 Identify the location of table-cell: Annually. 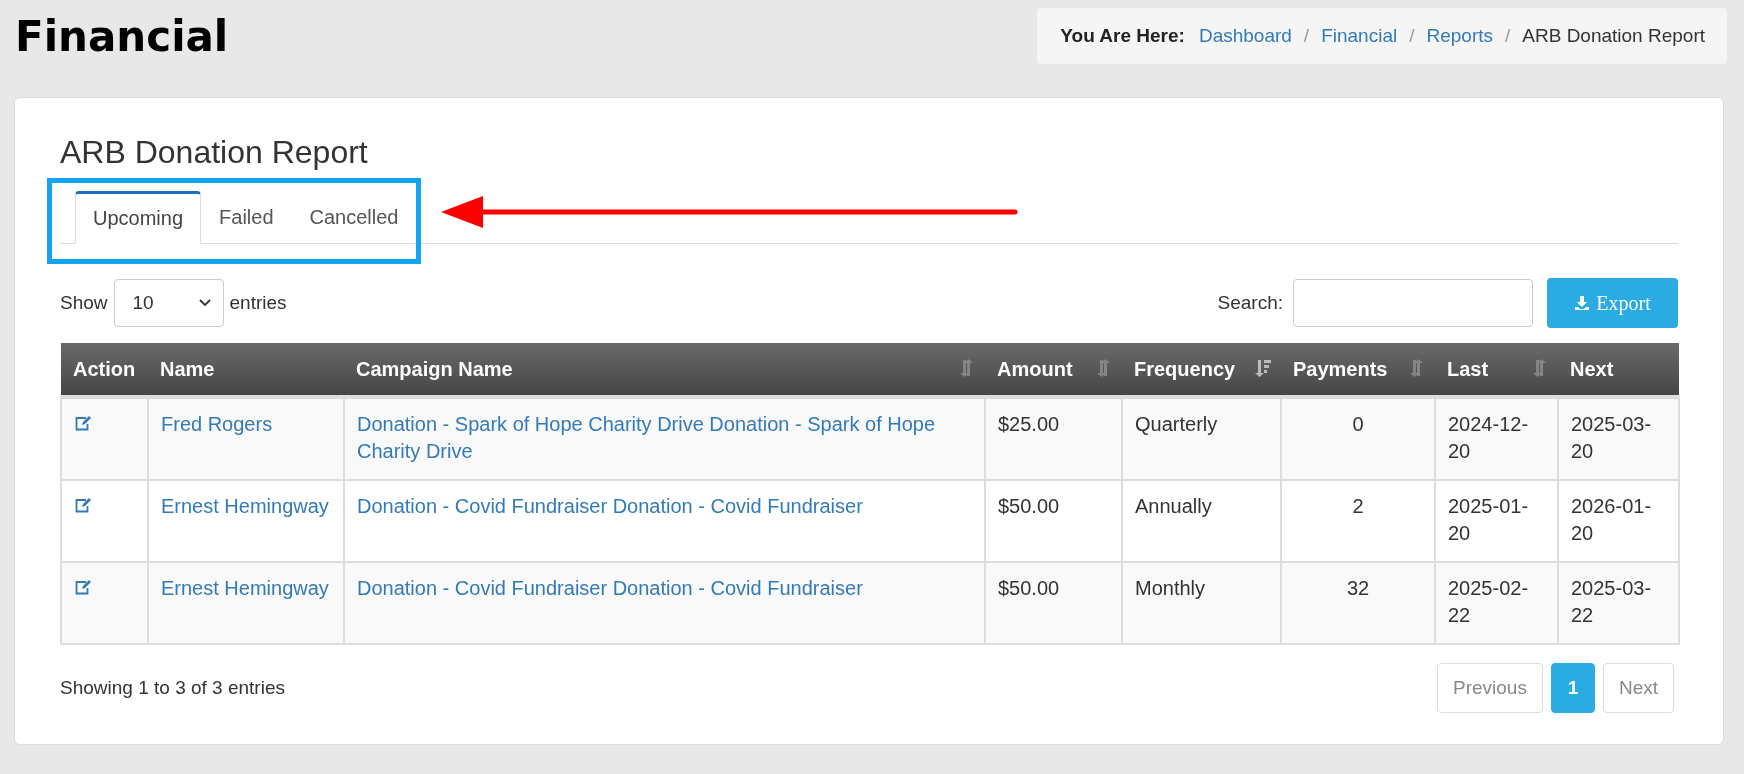
(1173, 506).